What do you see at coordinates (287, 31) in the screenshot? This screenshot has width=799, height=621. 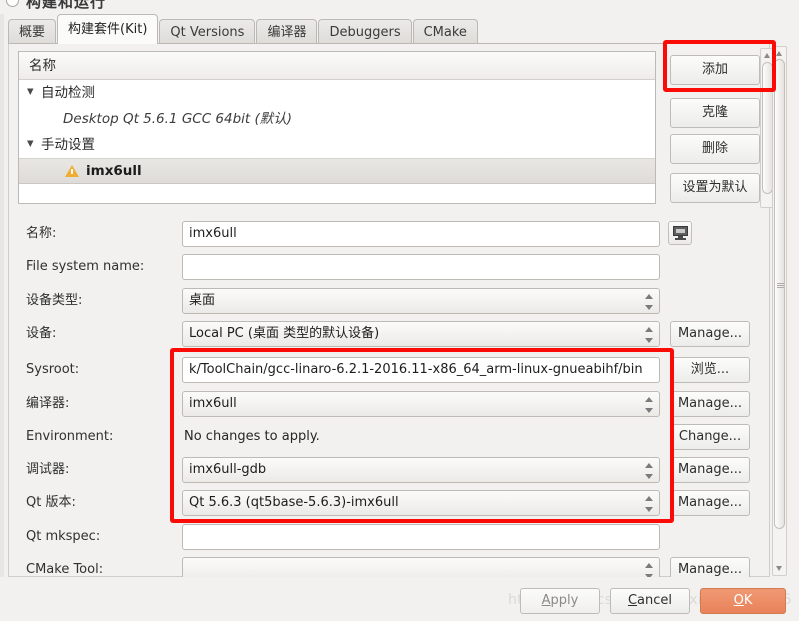 I see `tab-compilers: 编译器` at bounding box center [287, 31].